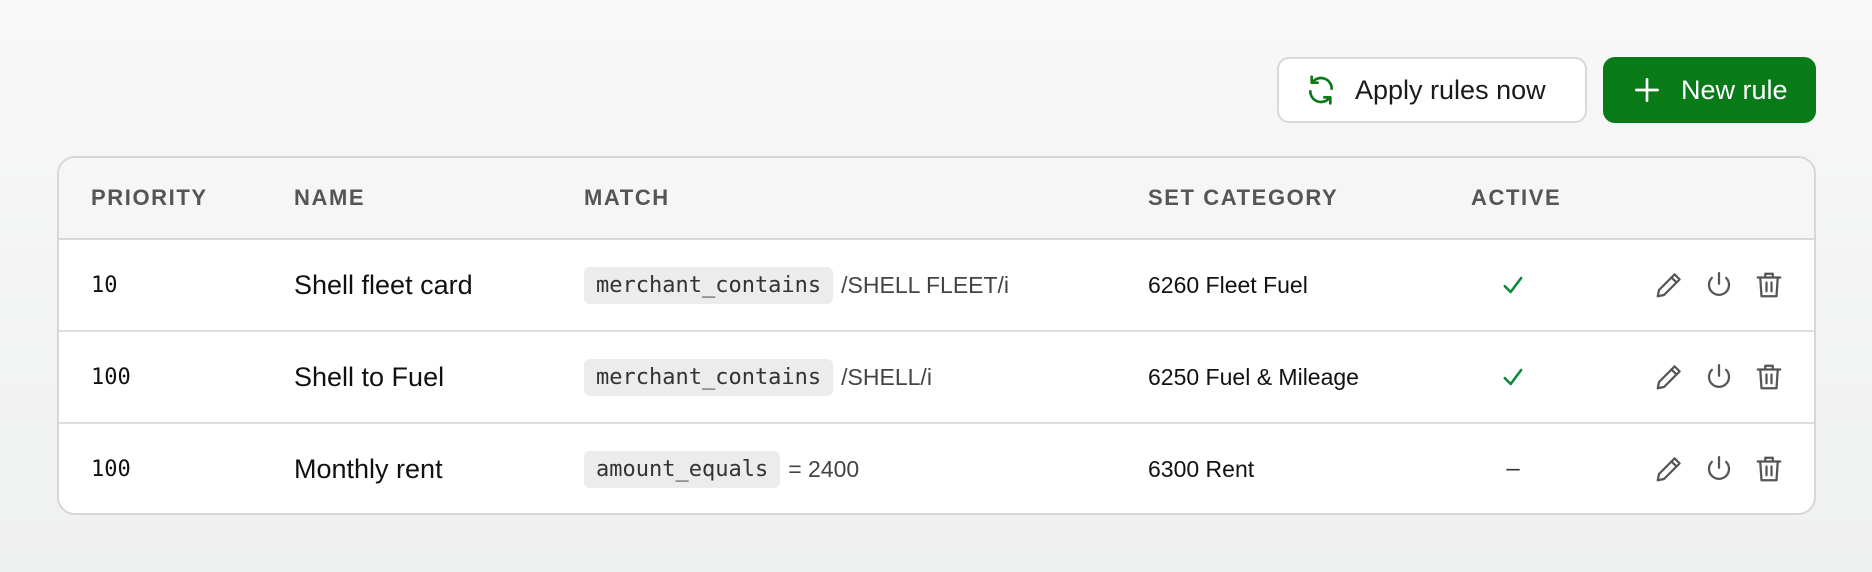  I want to click on active-cell: –, so click(1513, 468).